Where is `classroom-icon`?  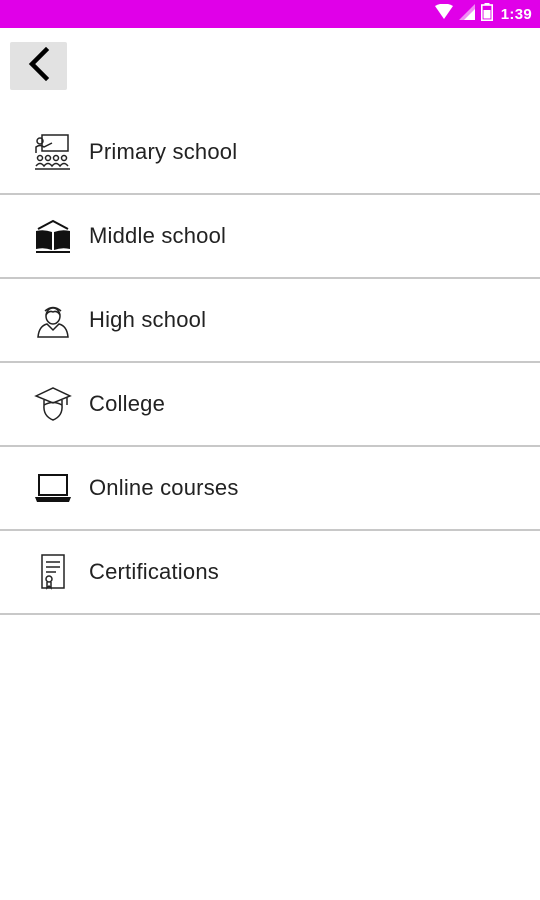
classroom-icon is located at coordinates (53, 152).